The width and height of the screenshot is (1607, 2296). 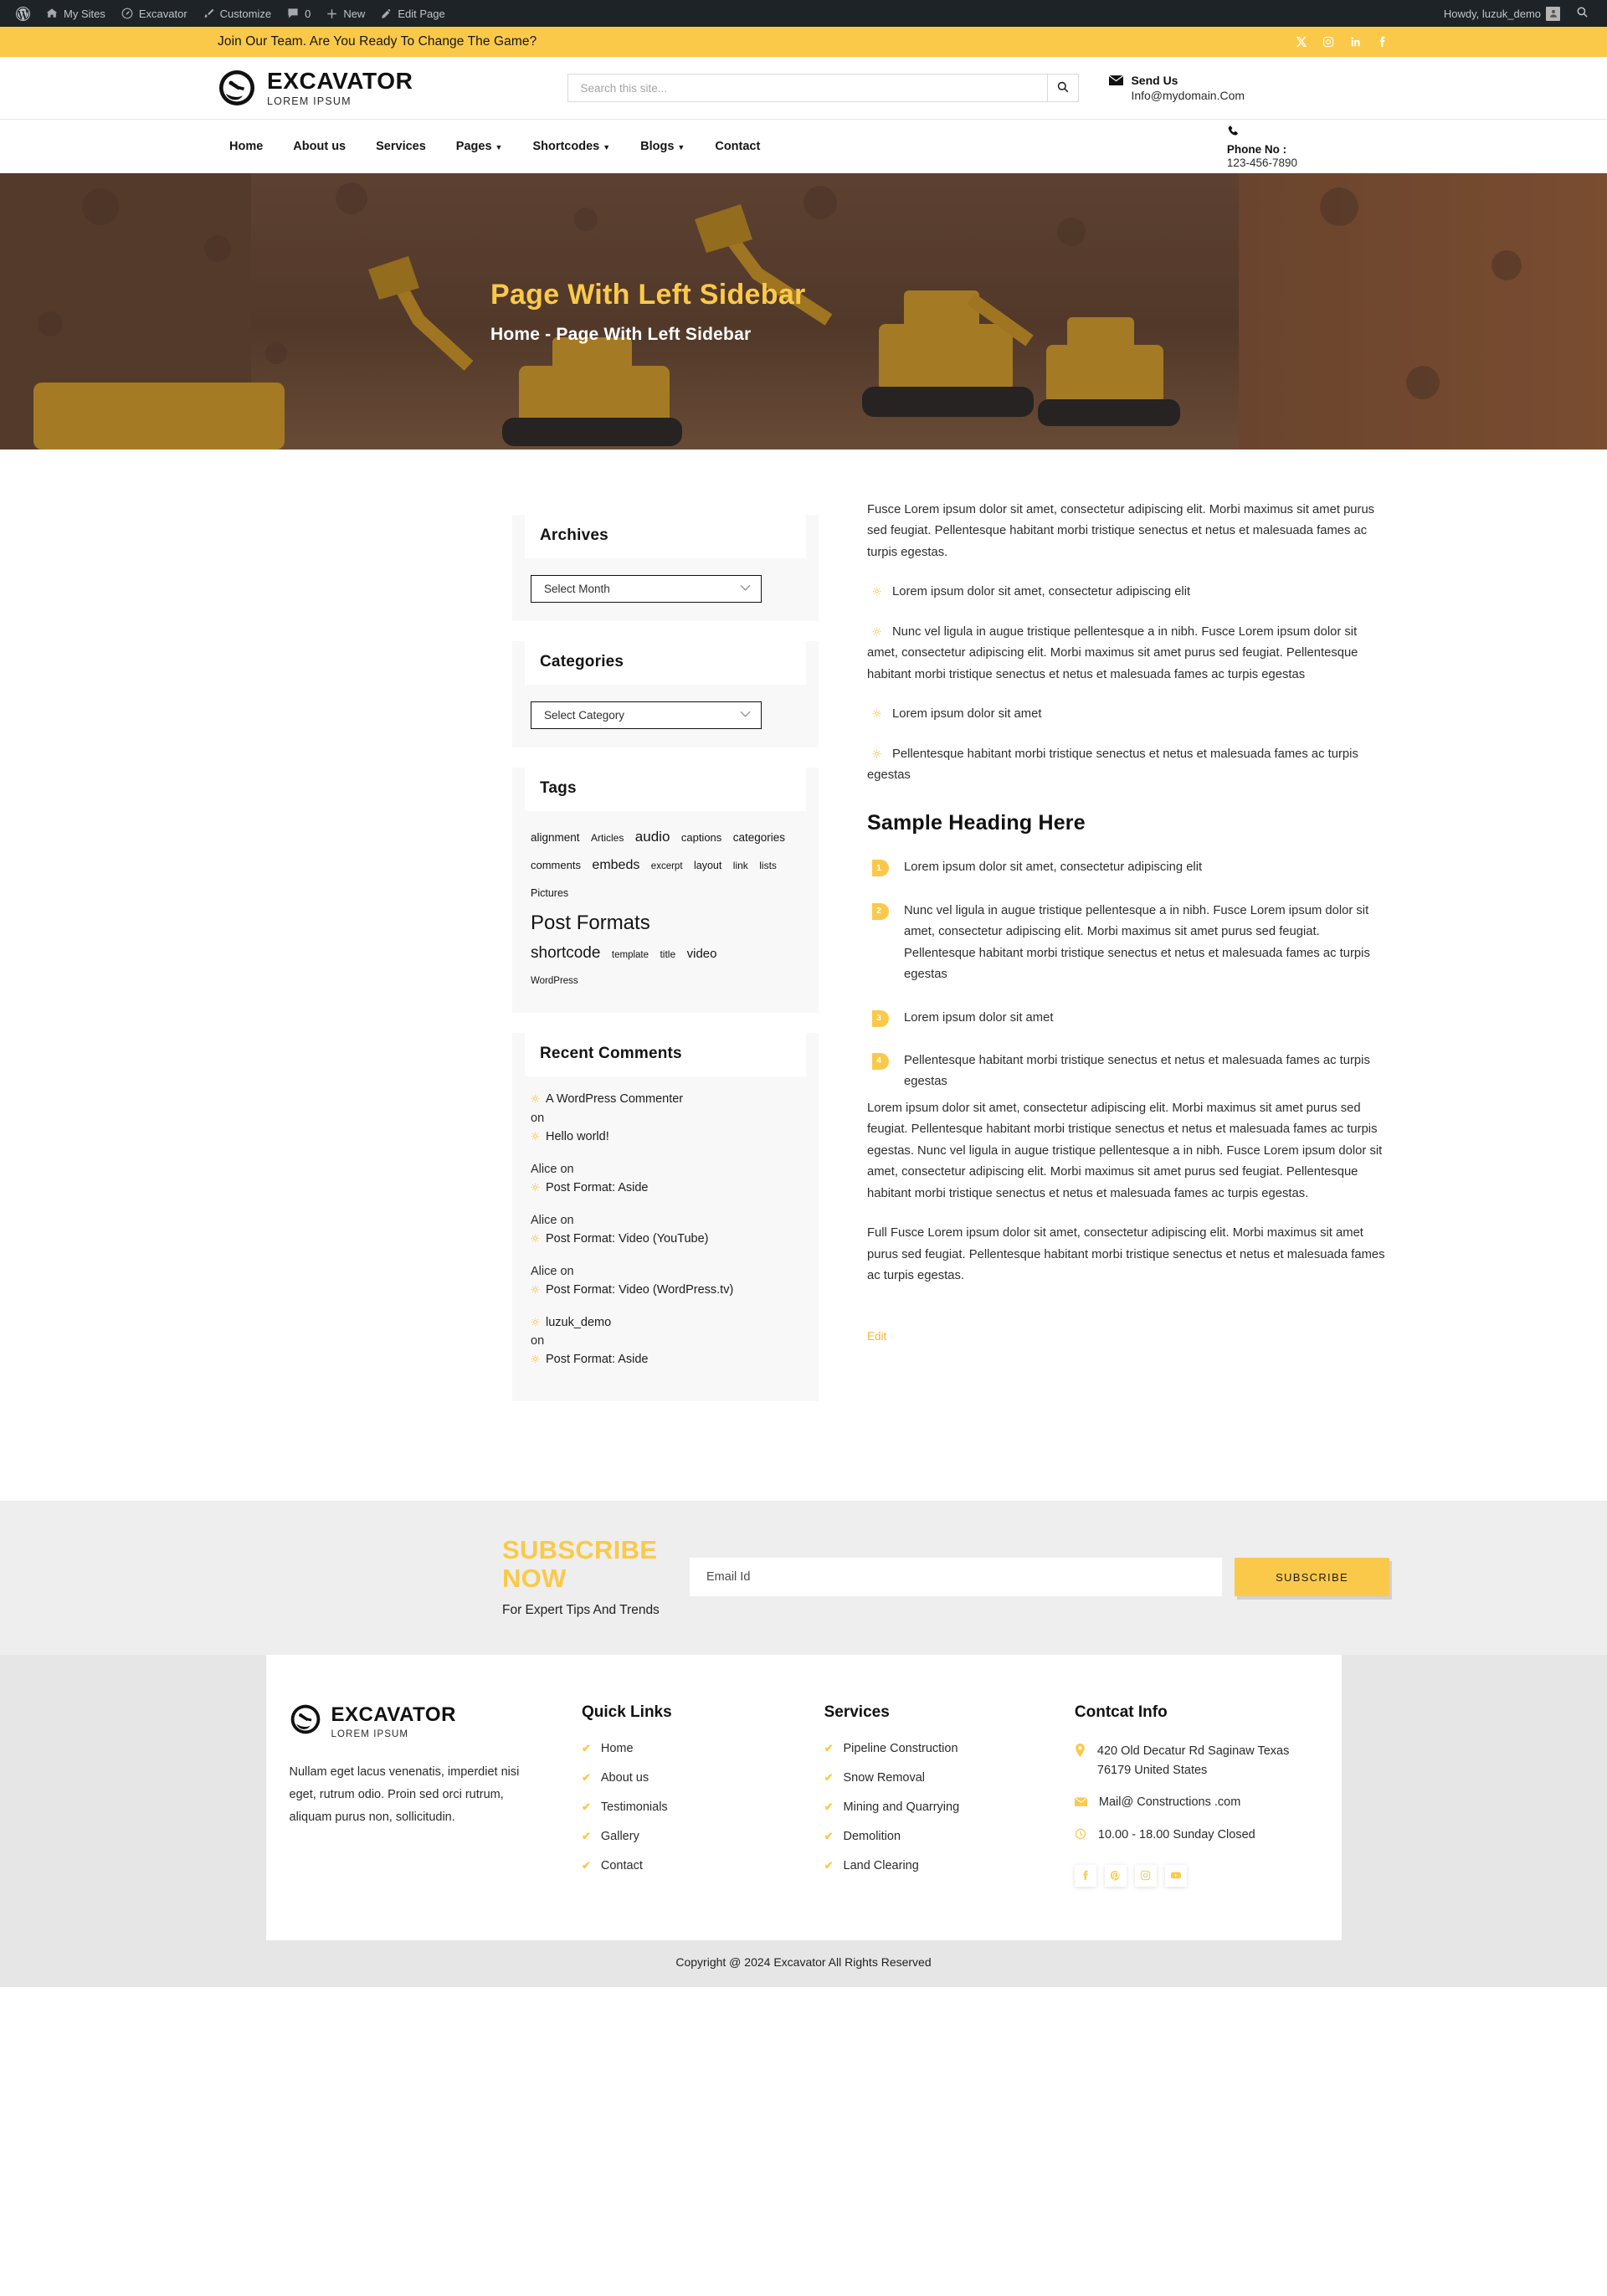 I want to click on tag-link: video, so click(x=702, y=954).